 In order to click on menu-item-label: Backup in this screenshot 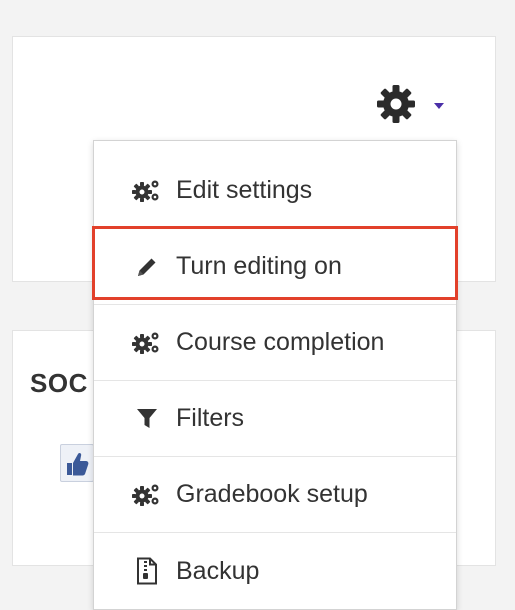, I will do `click(218, 570)`.